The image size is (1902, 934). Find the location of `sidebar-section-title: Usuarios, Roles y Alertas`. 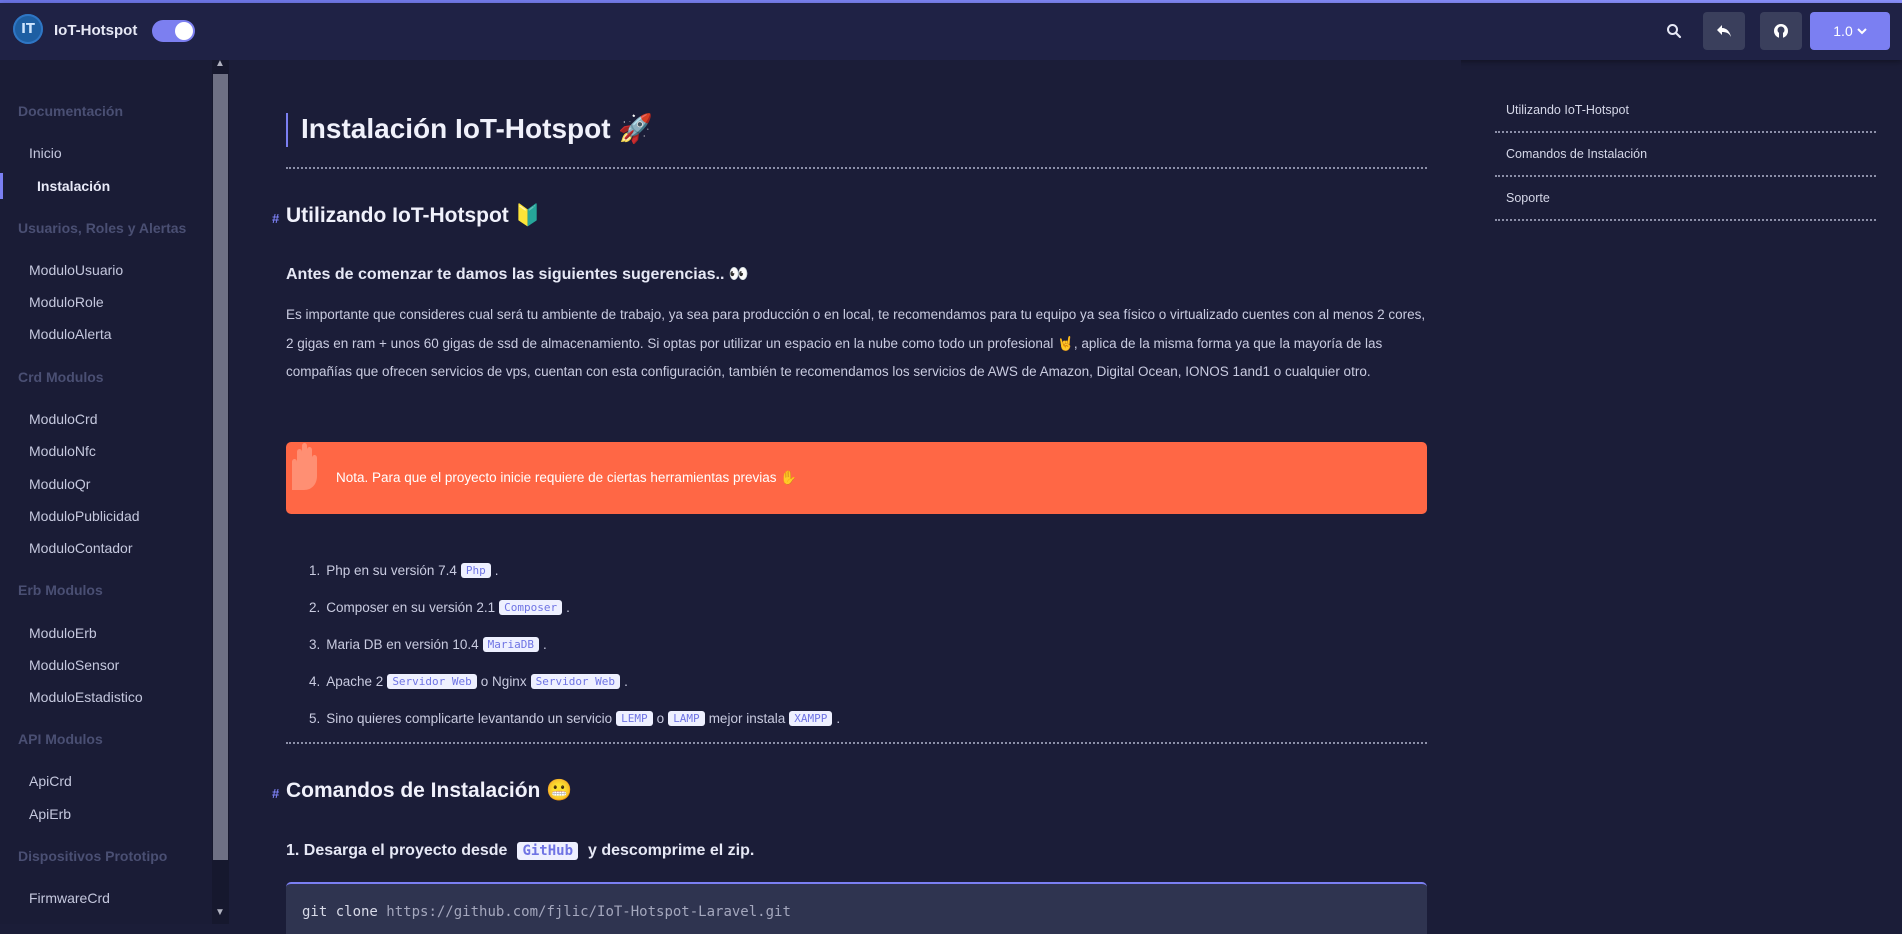

sidebar-section-title: Usuarios, Roles y Alertas is located at coordinates (102, 228).